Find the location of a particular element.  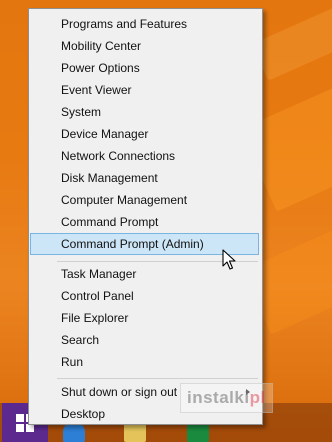

menu-item-event-viewer: Event Viewer is located at coordinates (145, 90).